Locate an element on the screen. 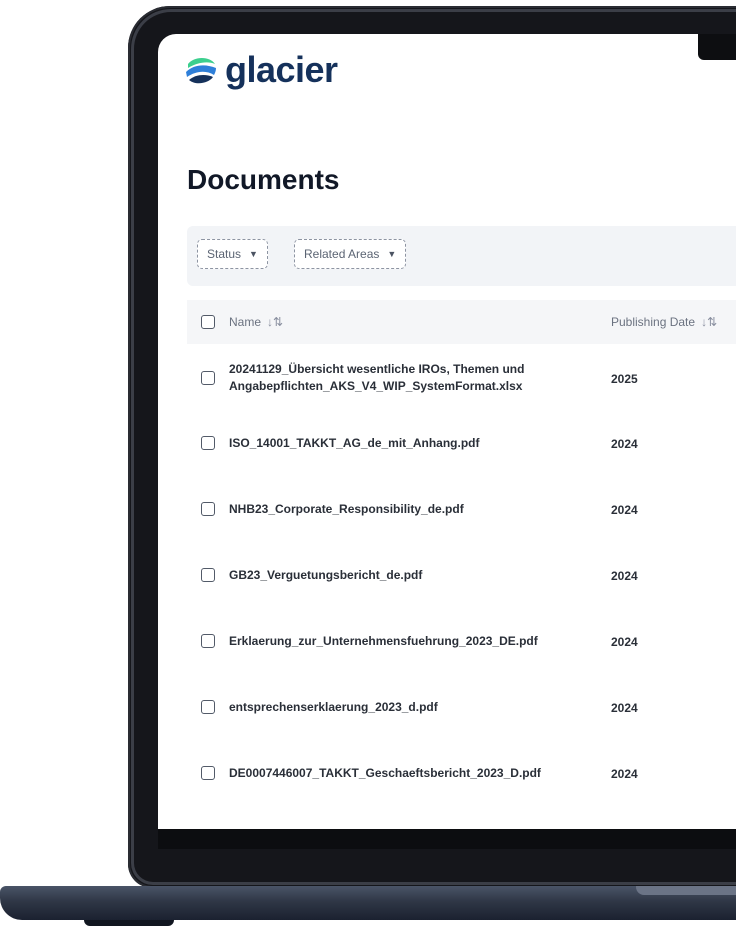 The image size is (736, 930). document-name: ISO_14001_TAKKT_AG_de_mit_Anhang.pdf is located at coordinates (394, 443).